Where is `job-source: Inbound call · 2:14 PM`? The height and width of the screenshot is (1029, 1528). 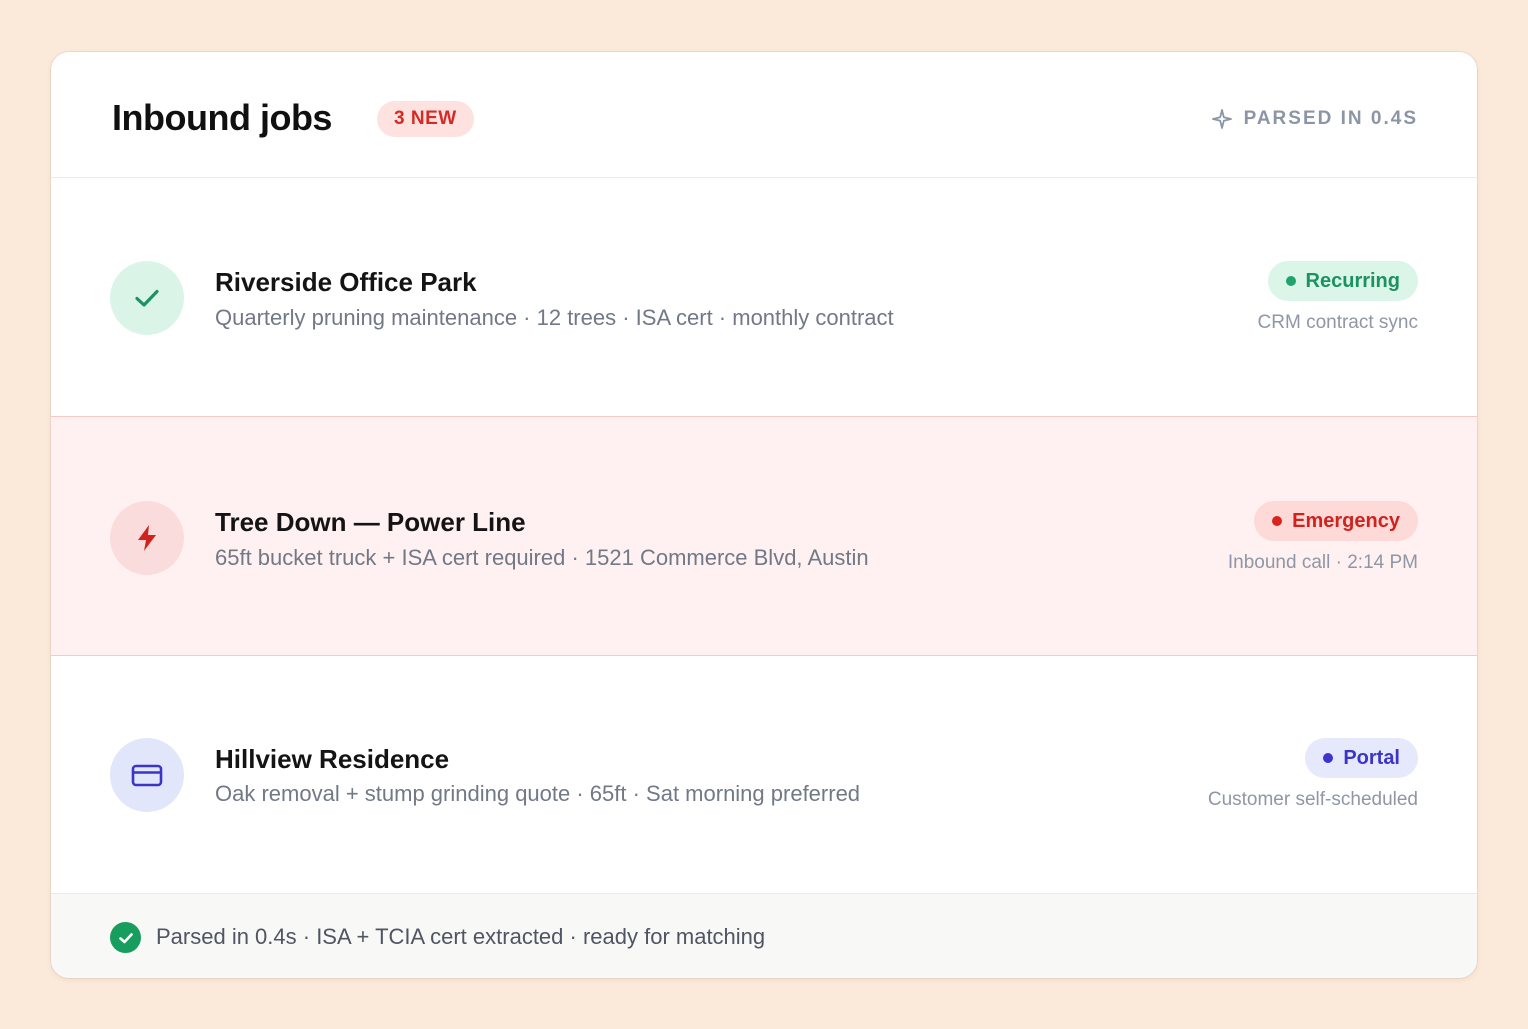 job-source: Inbound call · 2:14 PM is located at coordinates (1322, 562).